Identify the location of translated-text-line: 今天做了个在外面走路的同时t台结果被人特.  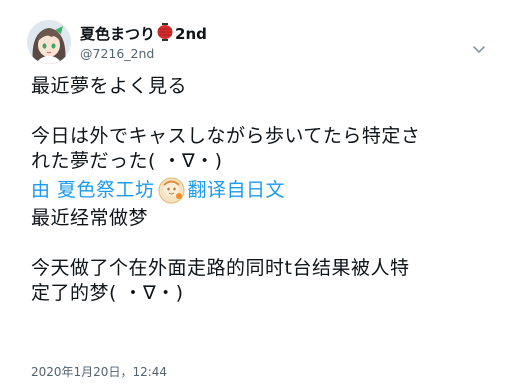
(220, 268).